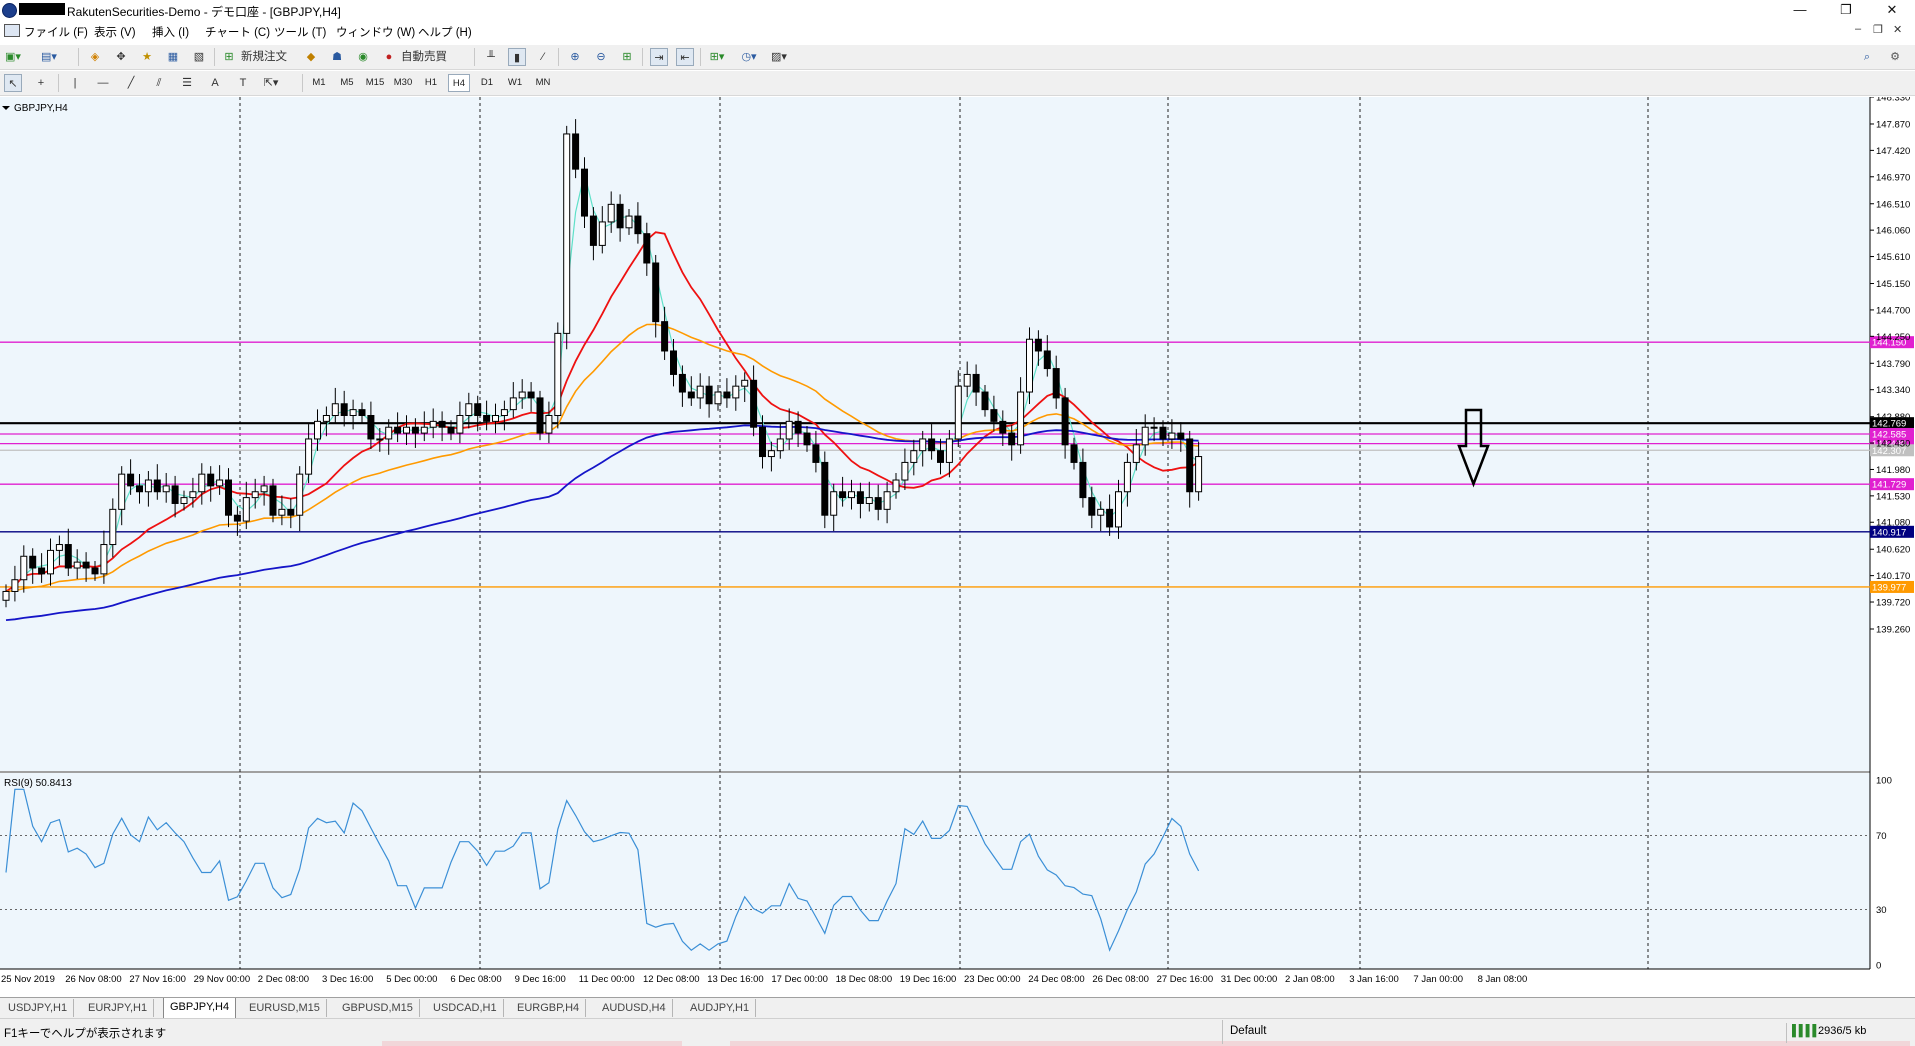 Image resolution: width=1915 pixels, height=1046 pixels. I want to click on templates-icon: ▨▾, so click(779, 57).